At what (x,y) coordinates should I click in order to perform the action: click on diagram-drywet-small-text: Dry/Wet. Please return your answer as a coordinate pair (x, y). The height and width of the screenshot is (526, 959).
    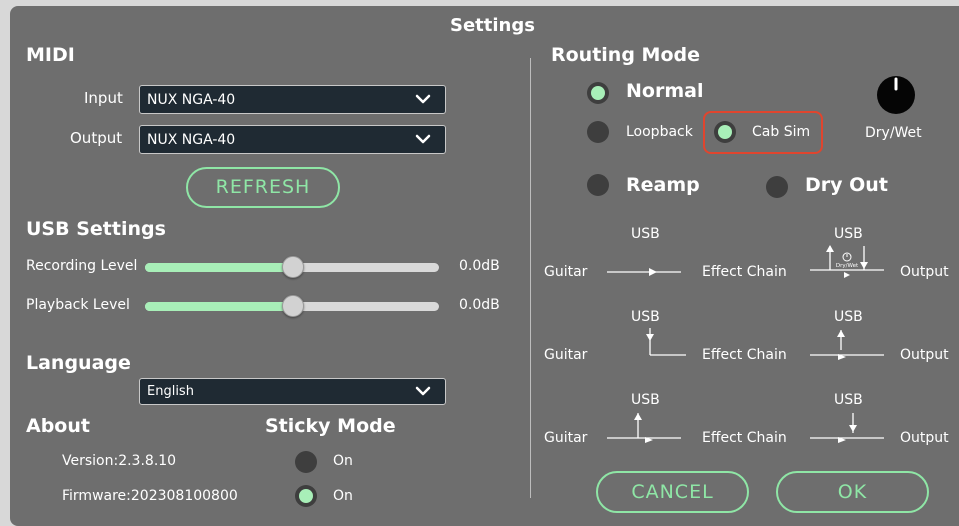
    Looking at the image, I should click on (847, 266).